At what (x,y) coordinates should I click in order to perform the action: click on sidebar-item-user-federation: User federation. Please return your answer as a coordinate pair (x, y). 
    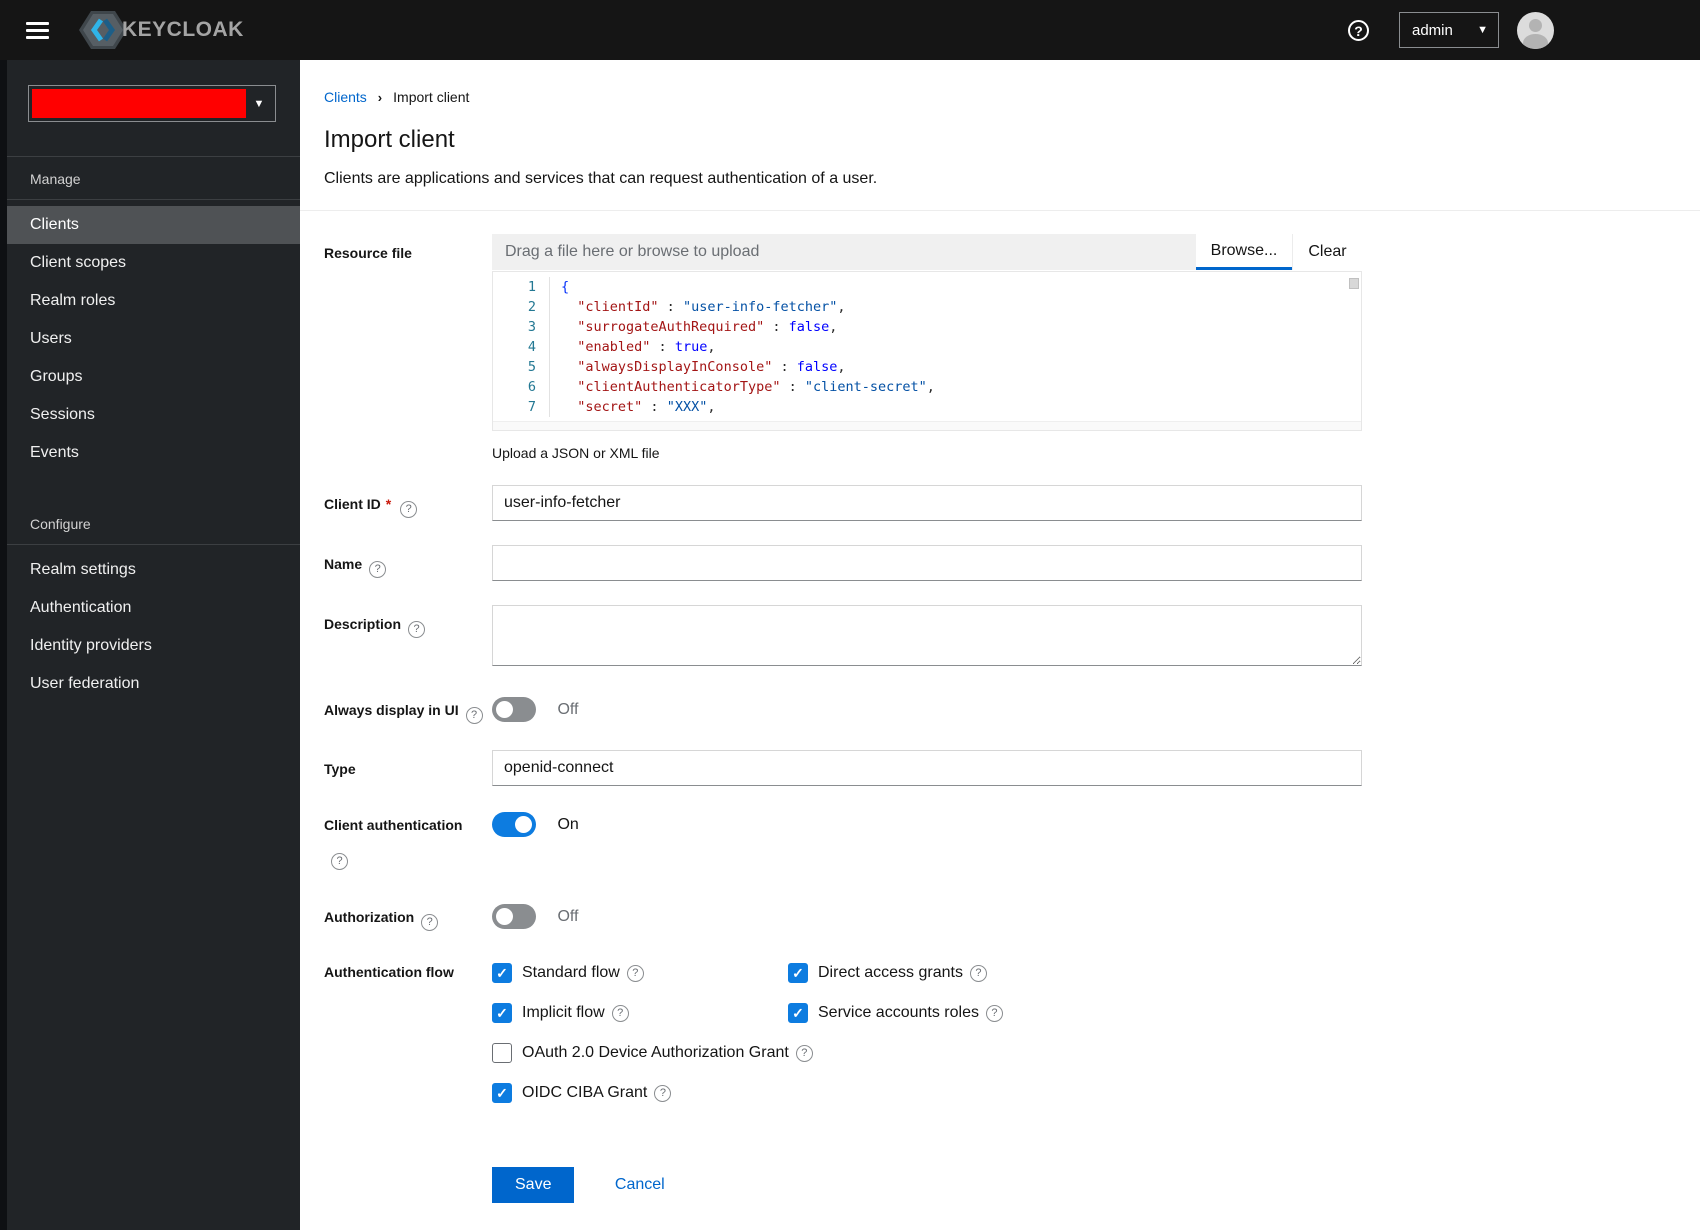
    Looking at the image, I should click on (150, 684).